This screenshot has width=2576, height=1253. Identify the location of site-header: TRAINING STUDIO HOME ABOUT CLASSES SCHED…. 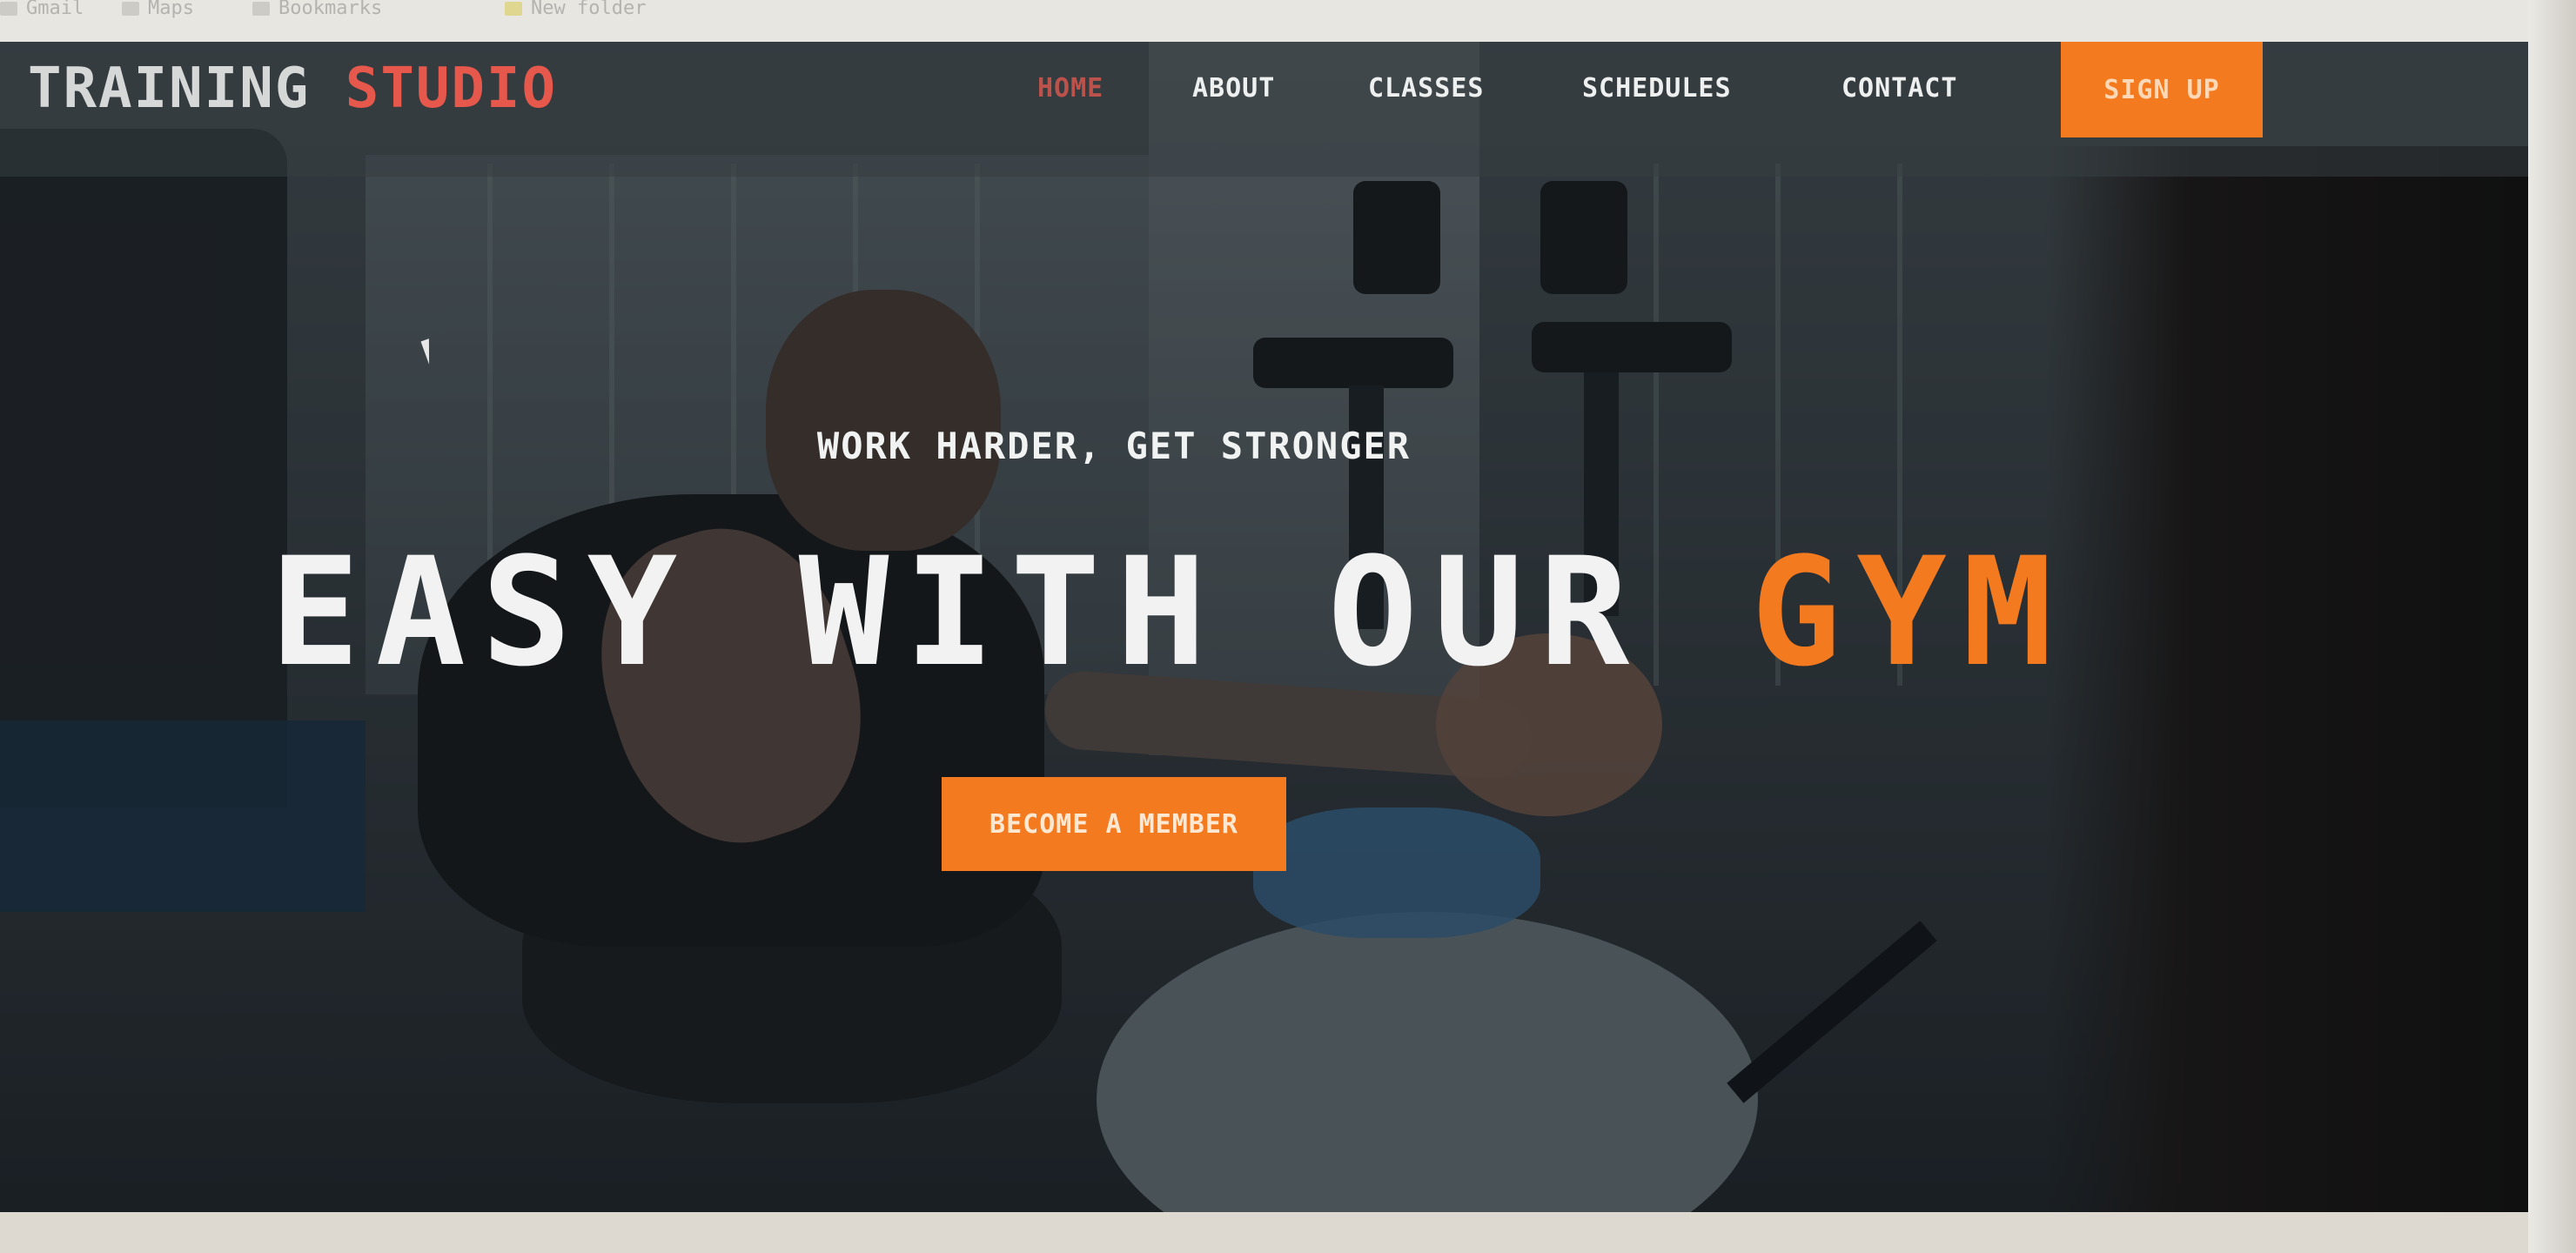
(1264, 109).